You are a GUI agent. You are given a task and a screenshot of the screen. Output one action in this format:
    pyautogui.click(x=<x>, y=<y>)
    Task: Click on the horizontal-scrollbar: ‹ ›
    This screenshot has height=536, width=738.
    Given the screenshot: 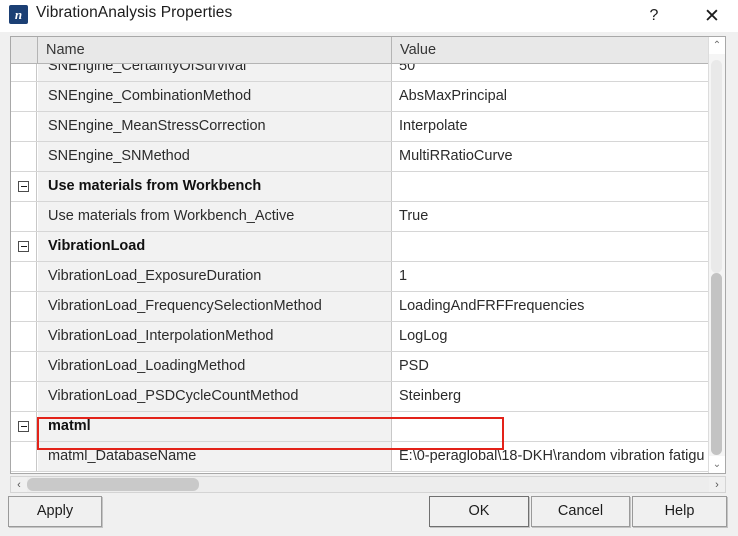 What is the action you would take?
    pyautogui.click(x=368, y=484)
    